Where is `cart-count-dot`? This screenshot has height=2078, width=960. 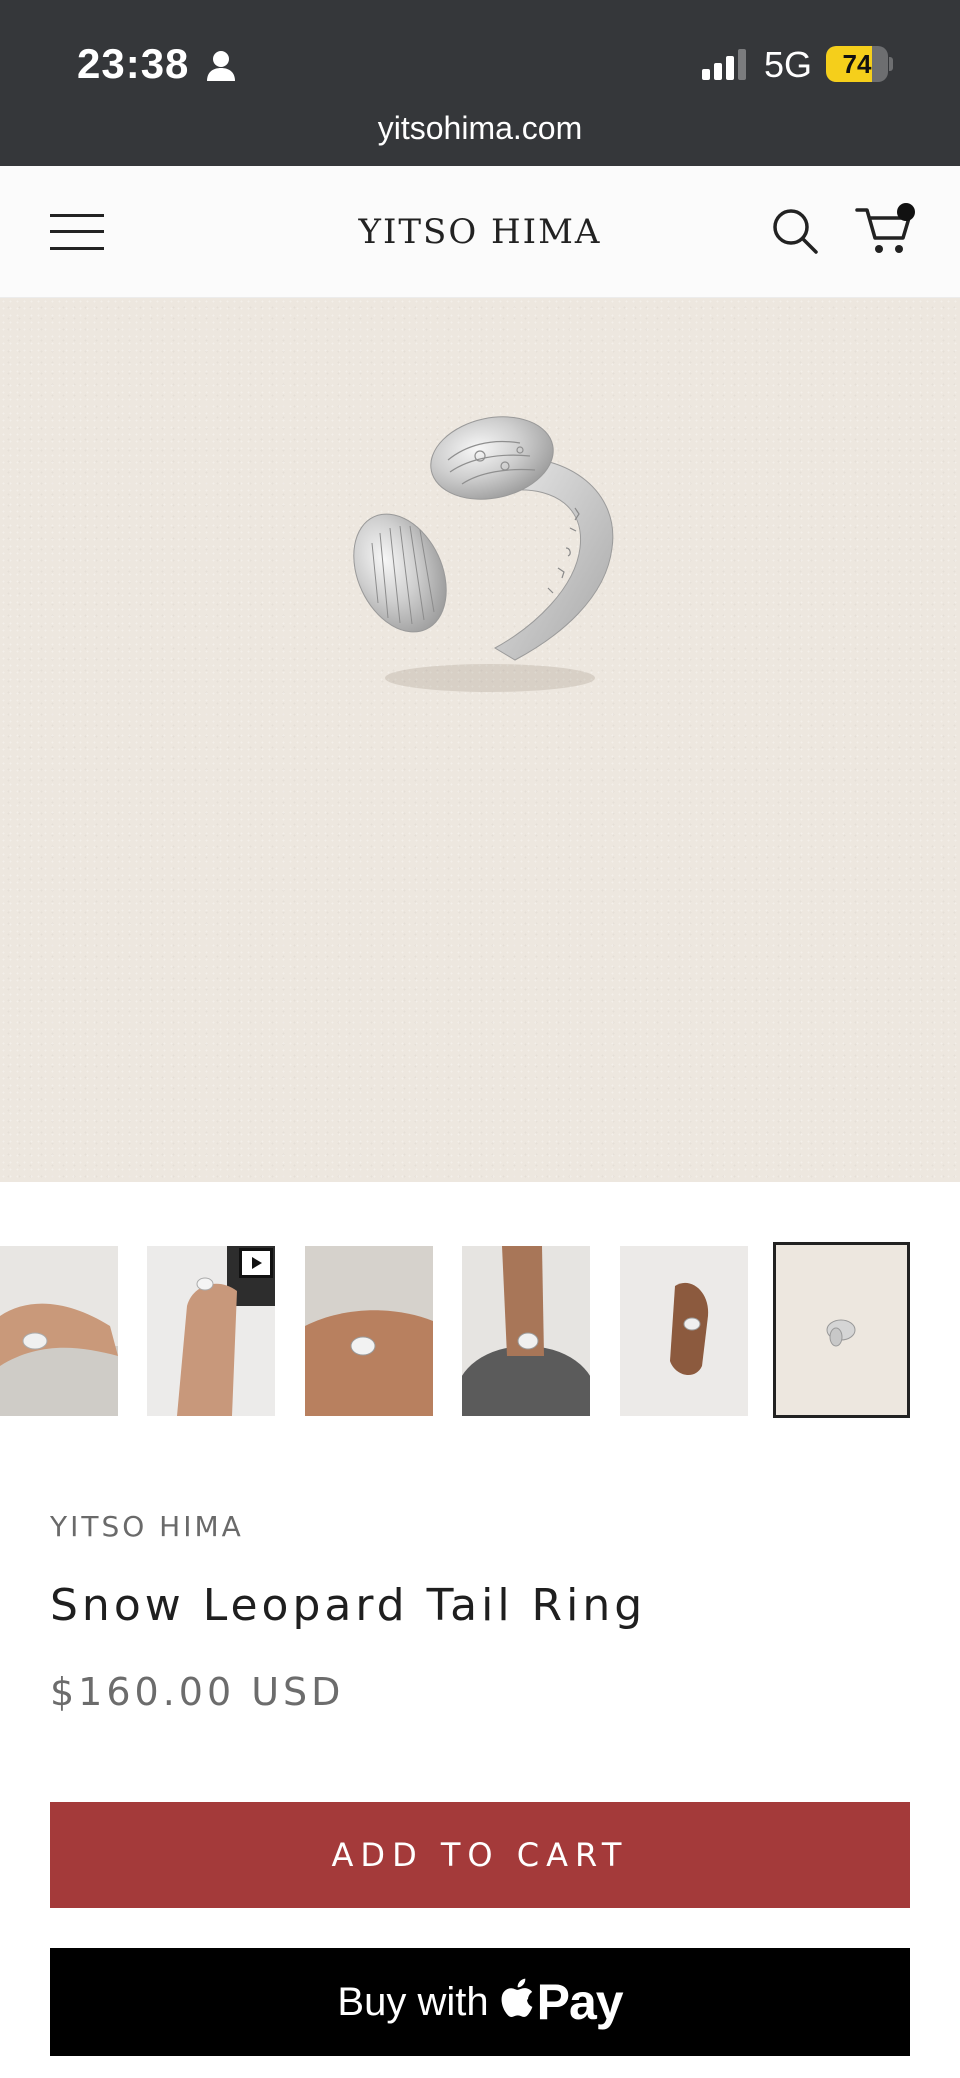 cart-count-dot is located at coordinates (906, 212).